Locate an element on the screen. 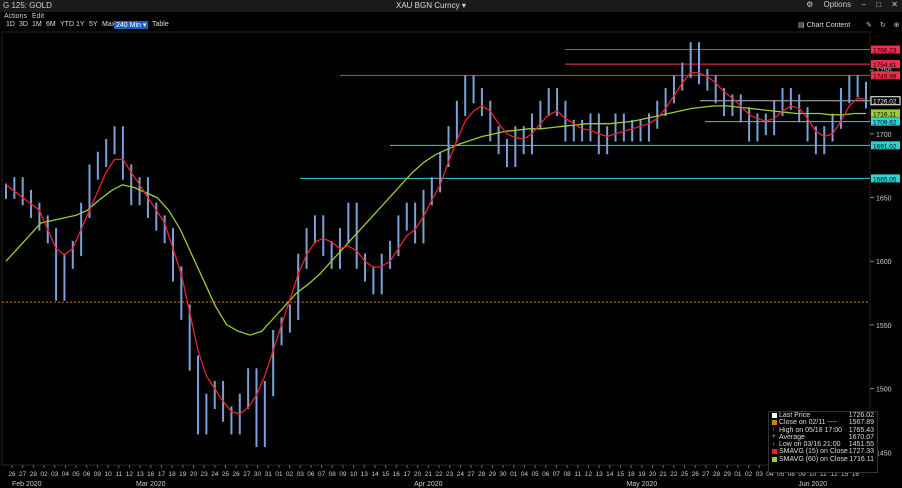 The image size is (902, 488). y-tick-label: 1600 is located at coordinates (884, 262).